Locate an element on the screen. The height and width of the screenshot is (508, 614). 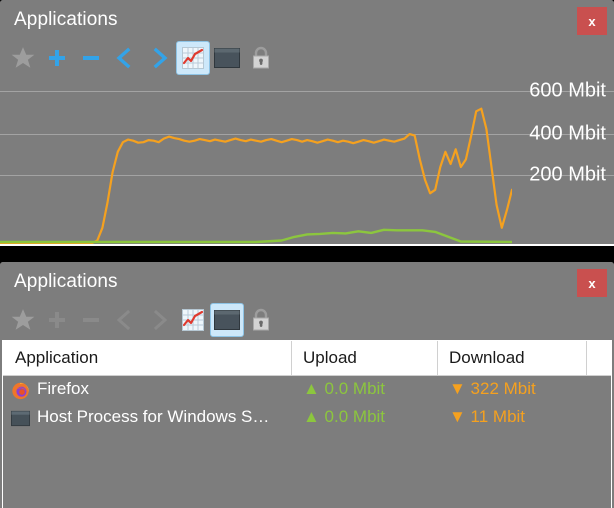
host-process-icon is located at coordinates (20, 418).